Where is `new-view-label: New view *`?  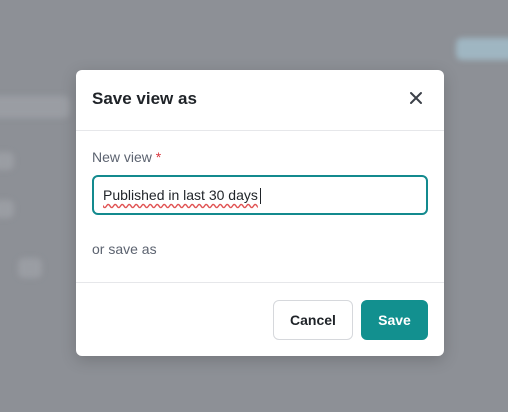
new-view-label: New view * is located at coordinates (126, 157).